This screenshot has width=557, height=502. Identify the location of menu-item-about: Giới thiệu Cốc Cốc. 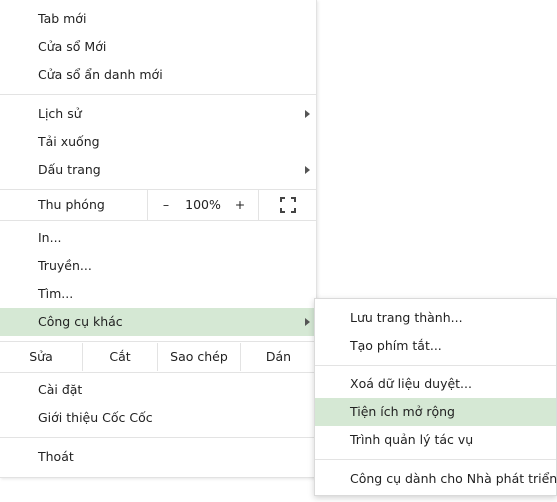
(158, 418).